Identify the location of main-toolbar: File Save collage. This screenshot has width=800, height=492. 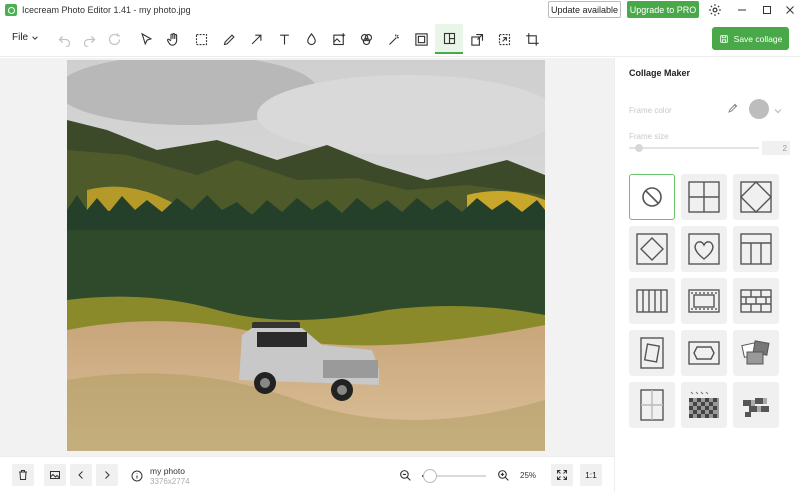
(400, 38).